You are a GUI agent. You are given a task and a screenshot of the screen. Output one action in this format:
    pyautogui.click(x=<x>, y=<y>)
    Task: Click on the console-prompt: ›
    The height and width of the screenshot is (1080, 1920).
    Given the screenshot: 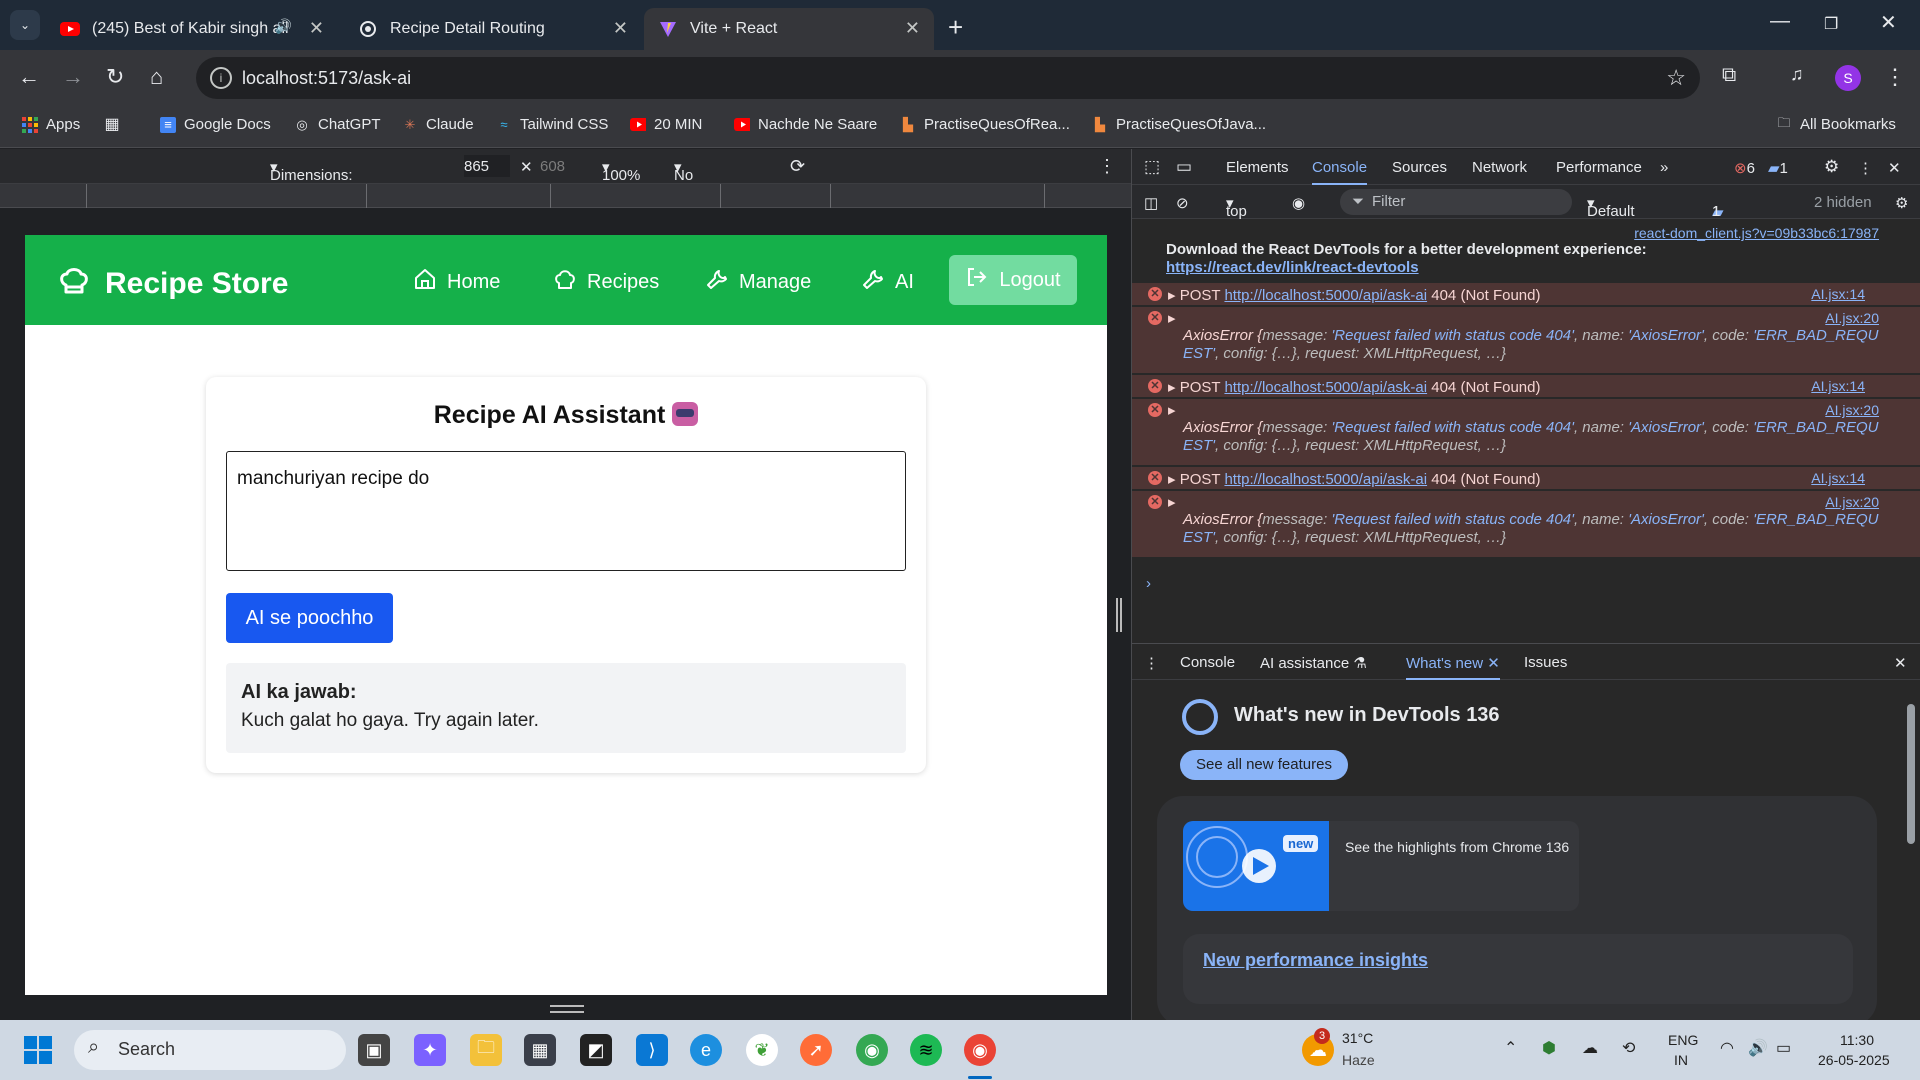 What is the action you would take?
    pyautogui.click(x=1148, y=583)
    